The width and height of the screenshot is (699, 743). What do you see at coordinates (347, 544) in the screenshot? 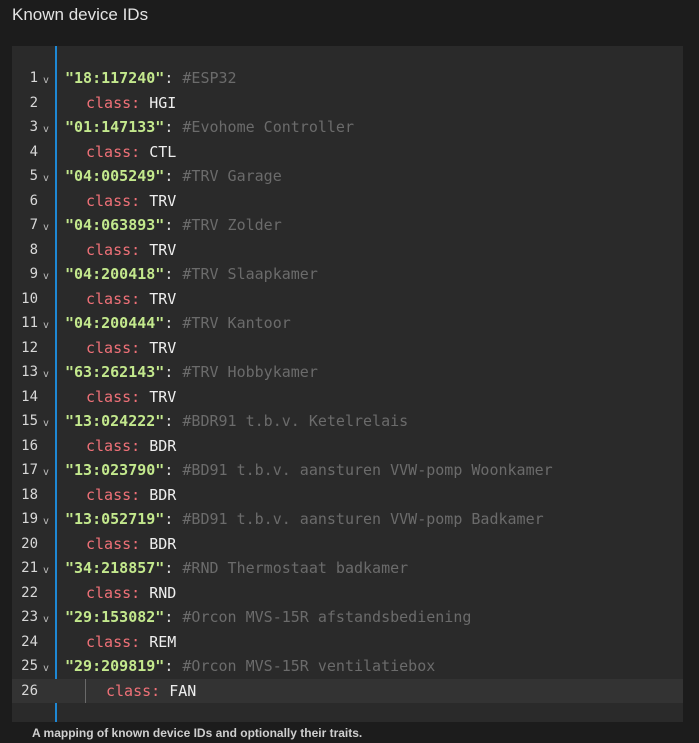
I see `code-line: 20 class: BDR` at bounding box center [347, 544].